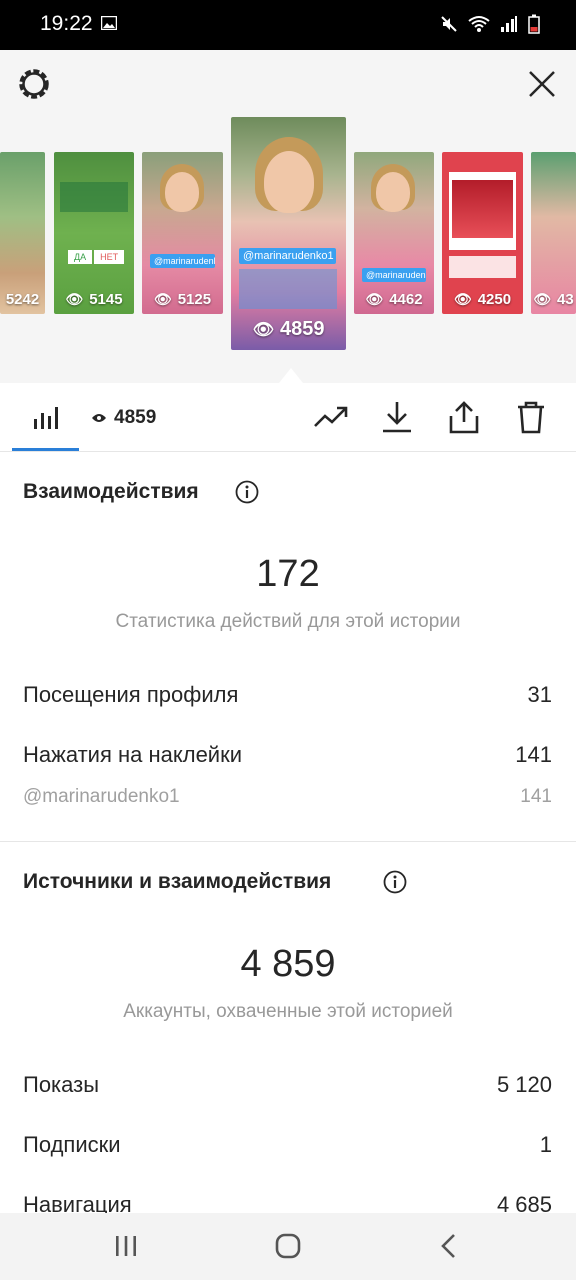 This screenshot has height=1280, width=576. What do you see at coordinates (61, 1084) in the screenshot?
I see `impressions-label: Показы` at bounding box center [61, 1084].